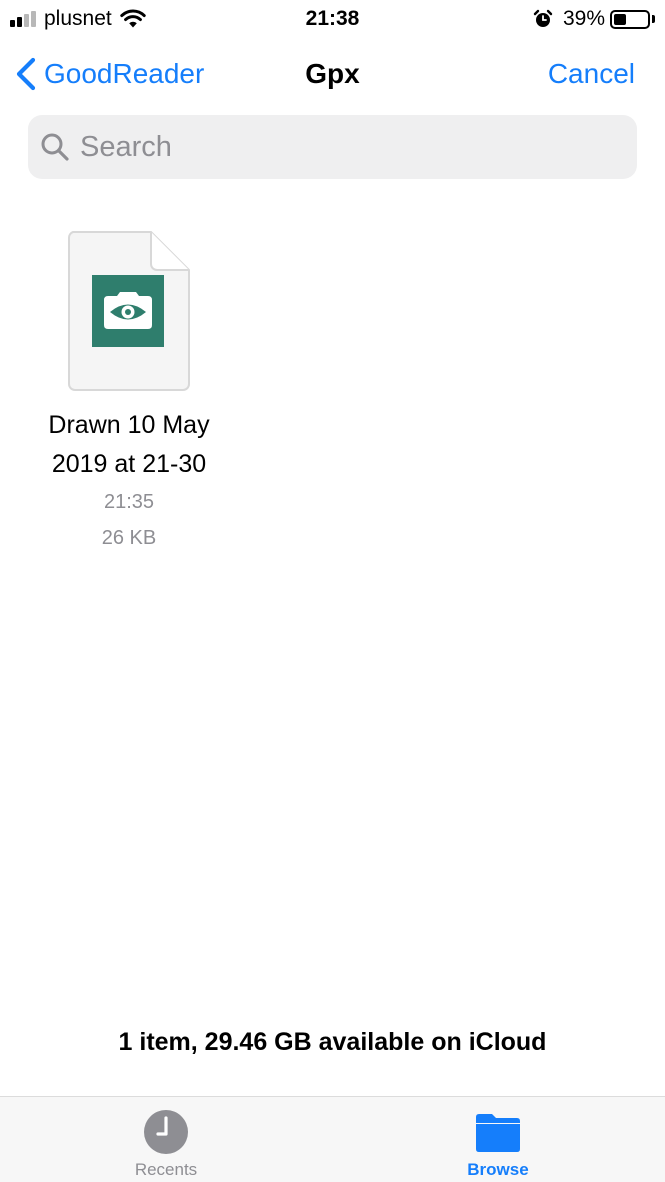 The image size is (665, 1182). What do you see at coordinates (55, 147) in the screenshot?
I see `search-icon` at bounding box center [55, 147].